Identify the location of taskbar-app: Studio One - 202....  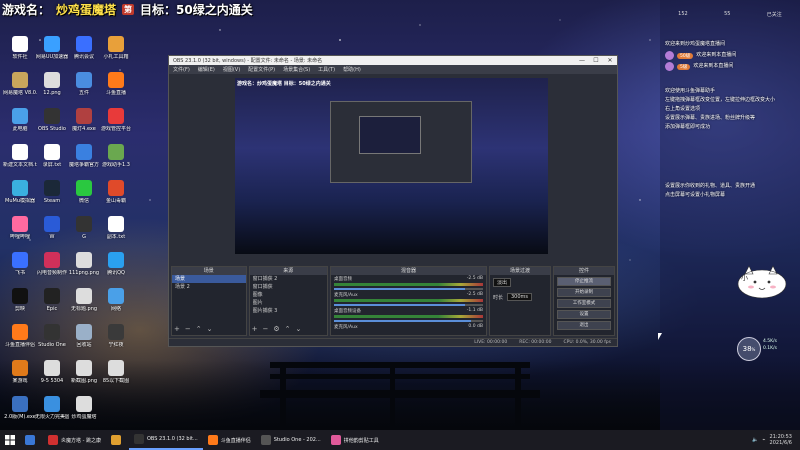
(291, 440).